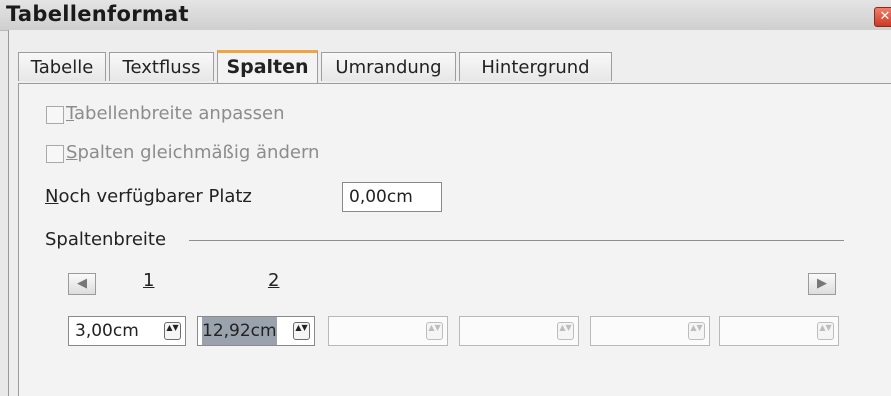 Image resolution: width=891 pixels, height=396 pixels. I want to click on adapt-table-width-checkbox, so click(55, 115).